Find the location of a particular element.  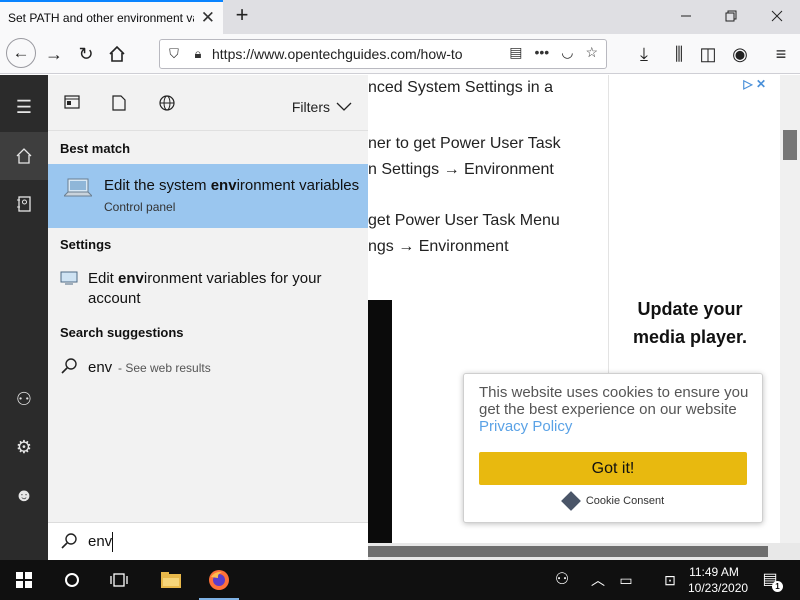

filters-label: Filters is located at coordinates (310, 107).